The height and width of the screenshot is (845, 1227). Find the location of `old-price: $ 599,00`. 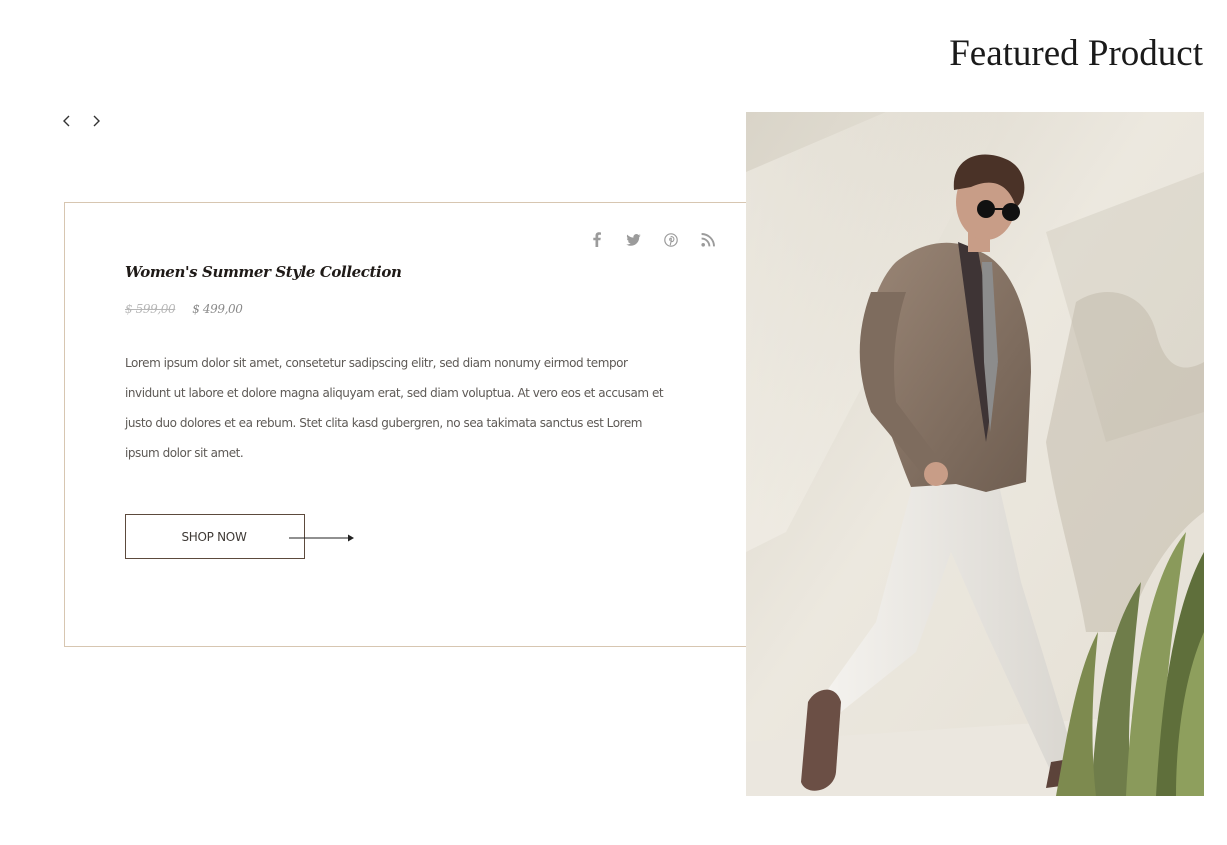

old-price: $ 599,00 is located at coordinates (150, 309).